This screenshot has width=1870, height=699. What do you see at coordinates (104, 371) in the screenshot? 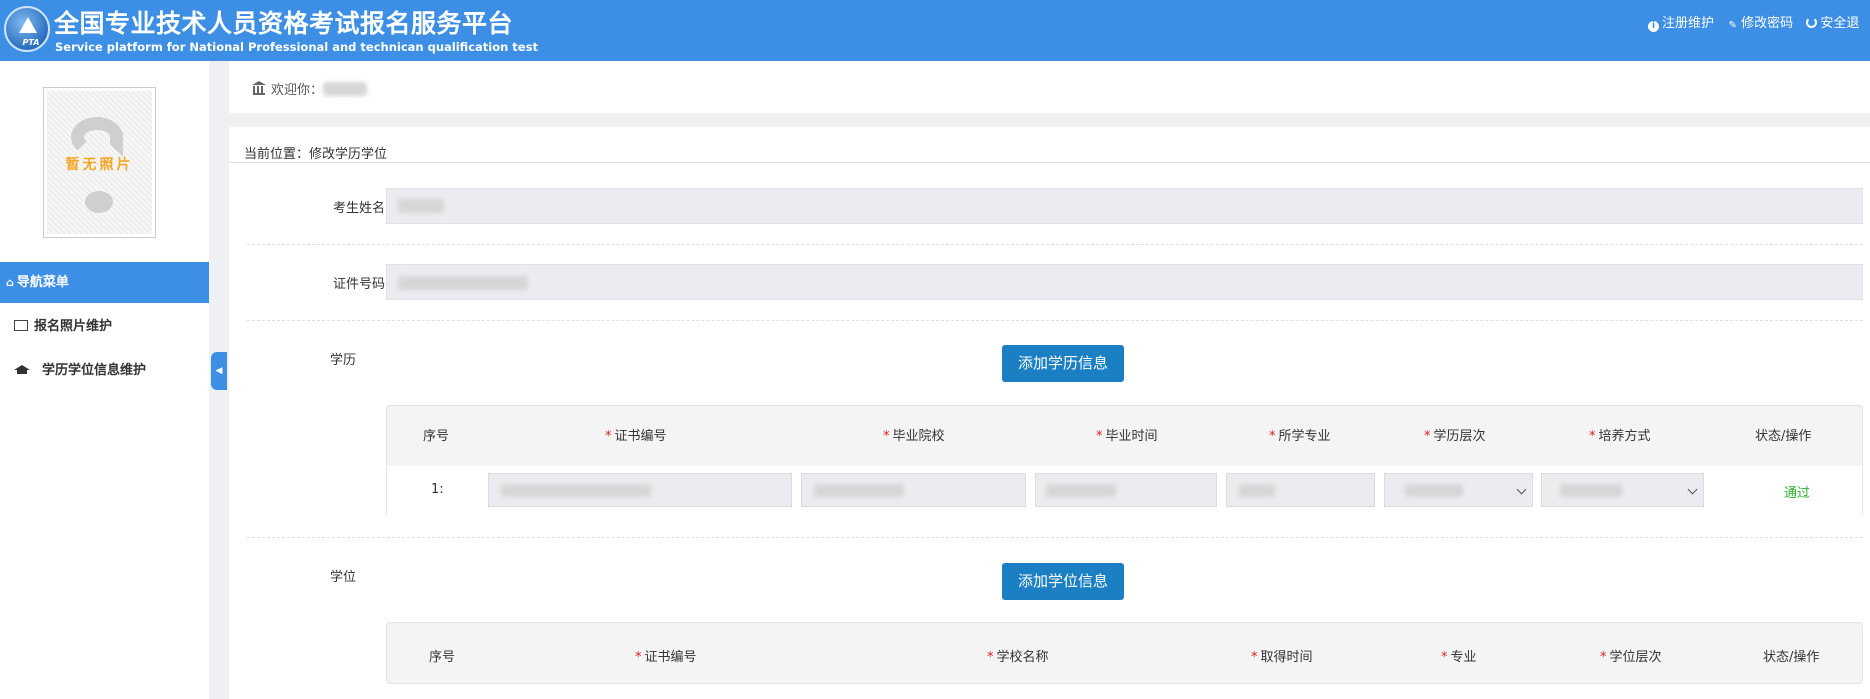
I see `sidebar-item-education: 学历学位信息维护` at bounding box center [104, 371].